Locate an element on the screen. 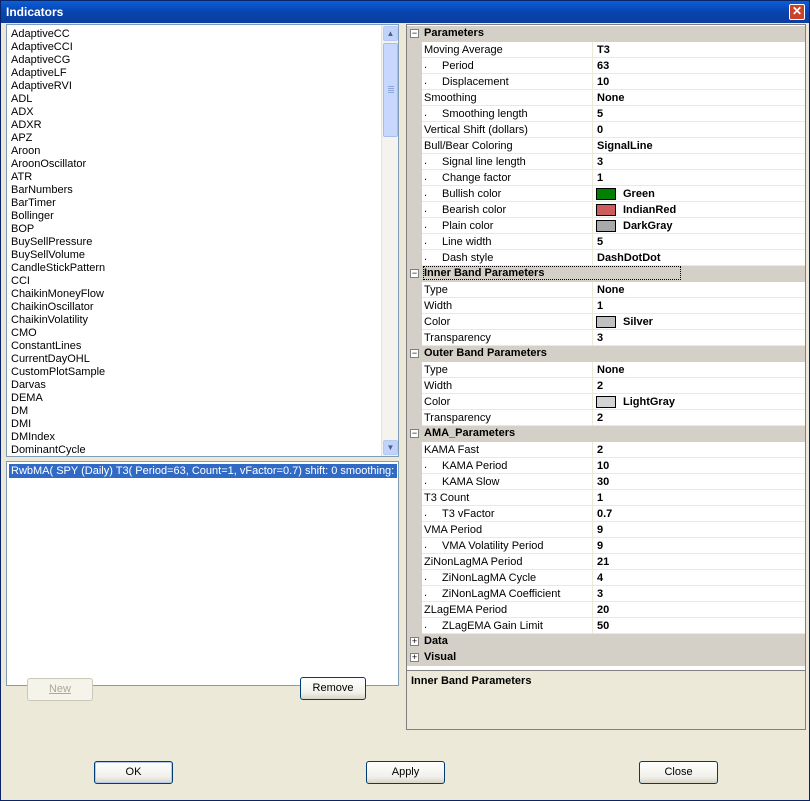 This screenshot has width=810, height=801. property-name-cell: Width is located at coordinates (507, 306).